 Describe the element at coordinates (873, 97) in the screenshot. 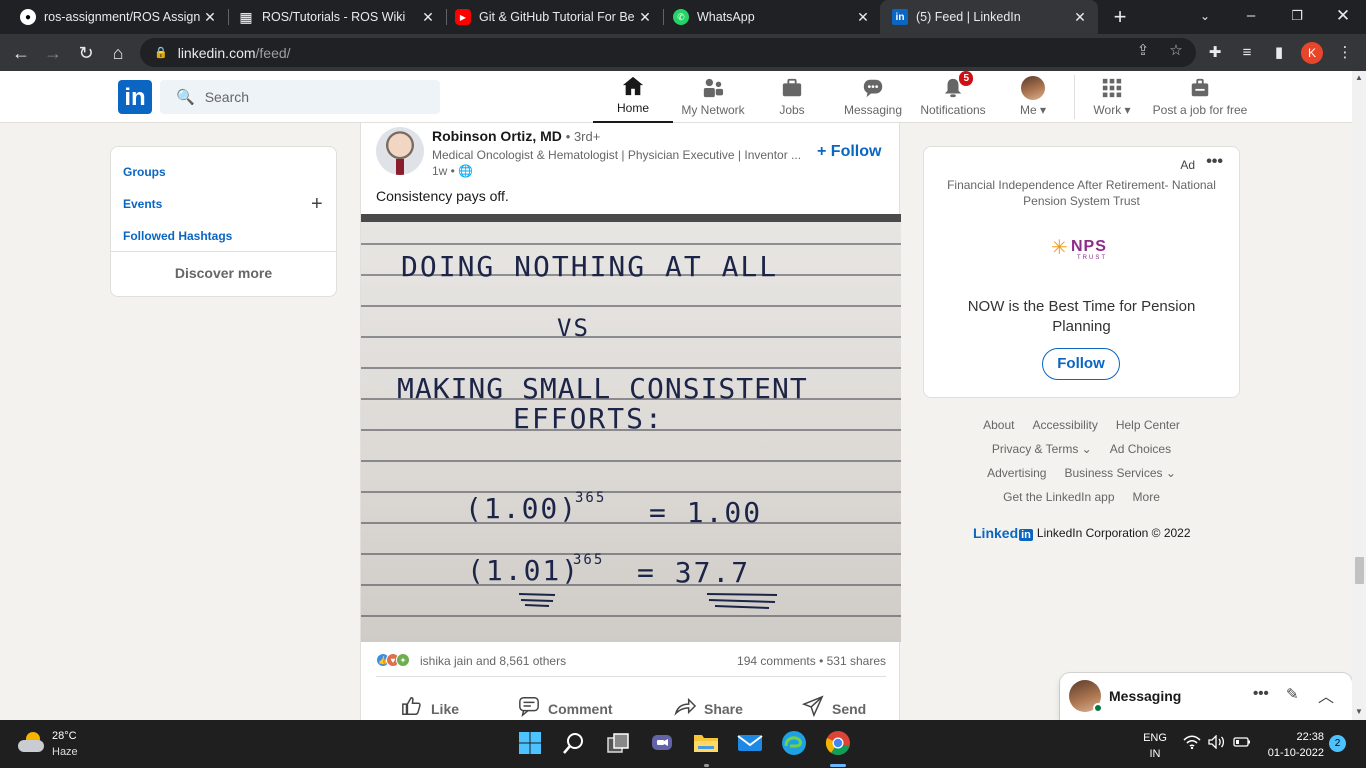

I see `nav-messaging: Messaging` at that location.